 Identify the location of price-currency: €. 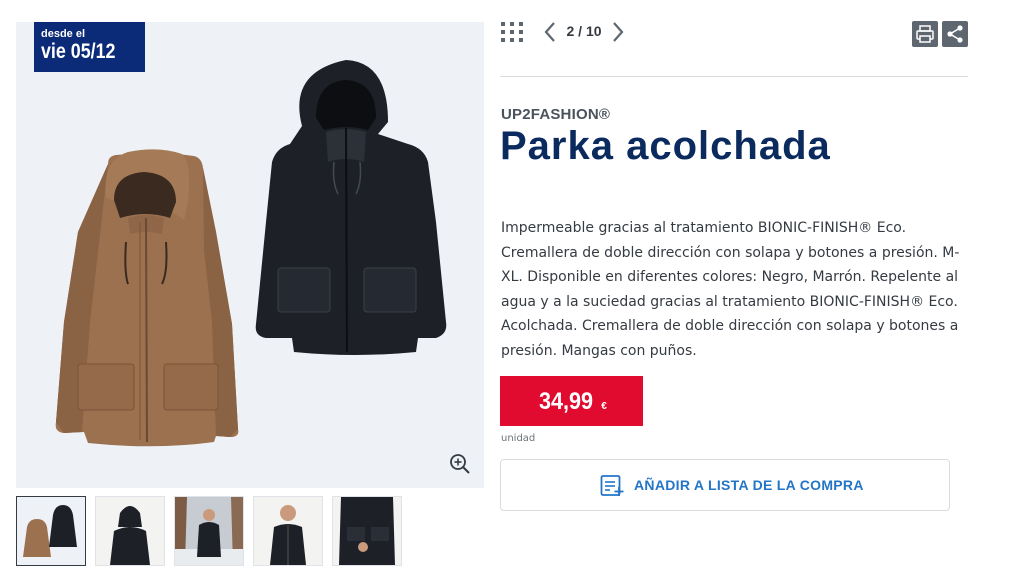
(604, 406).